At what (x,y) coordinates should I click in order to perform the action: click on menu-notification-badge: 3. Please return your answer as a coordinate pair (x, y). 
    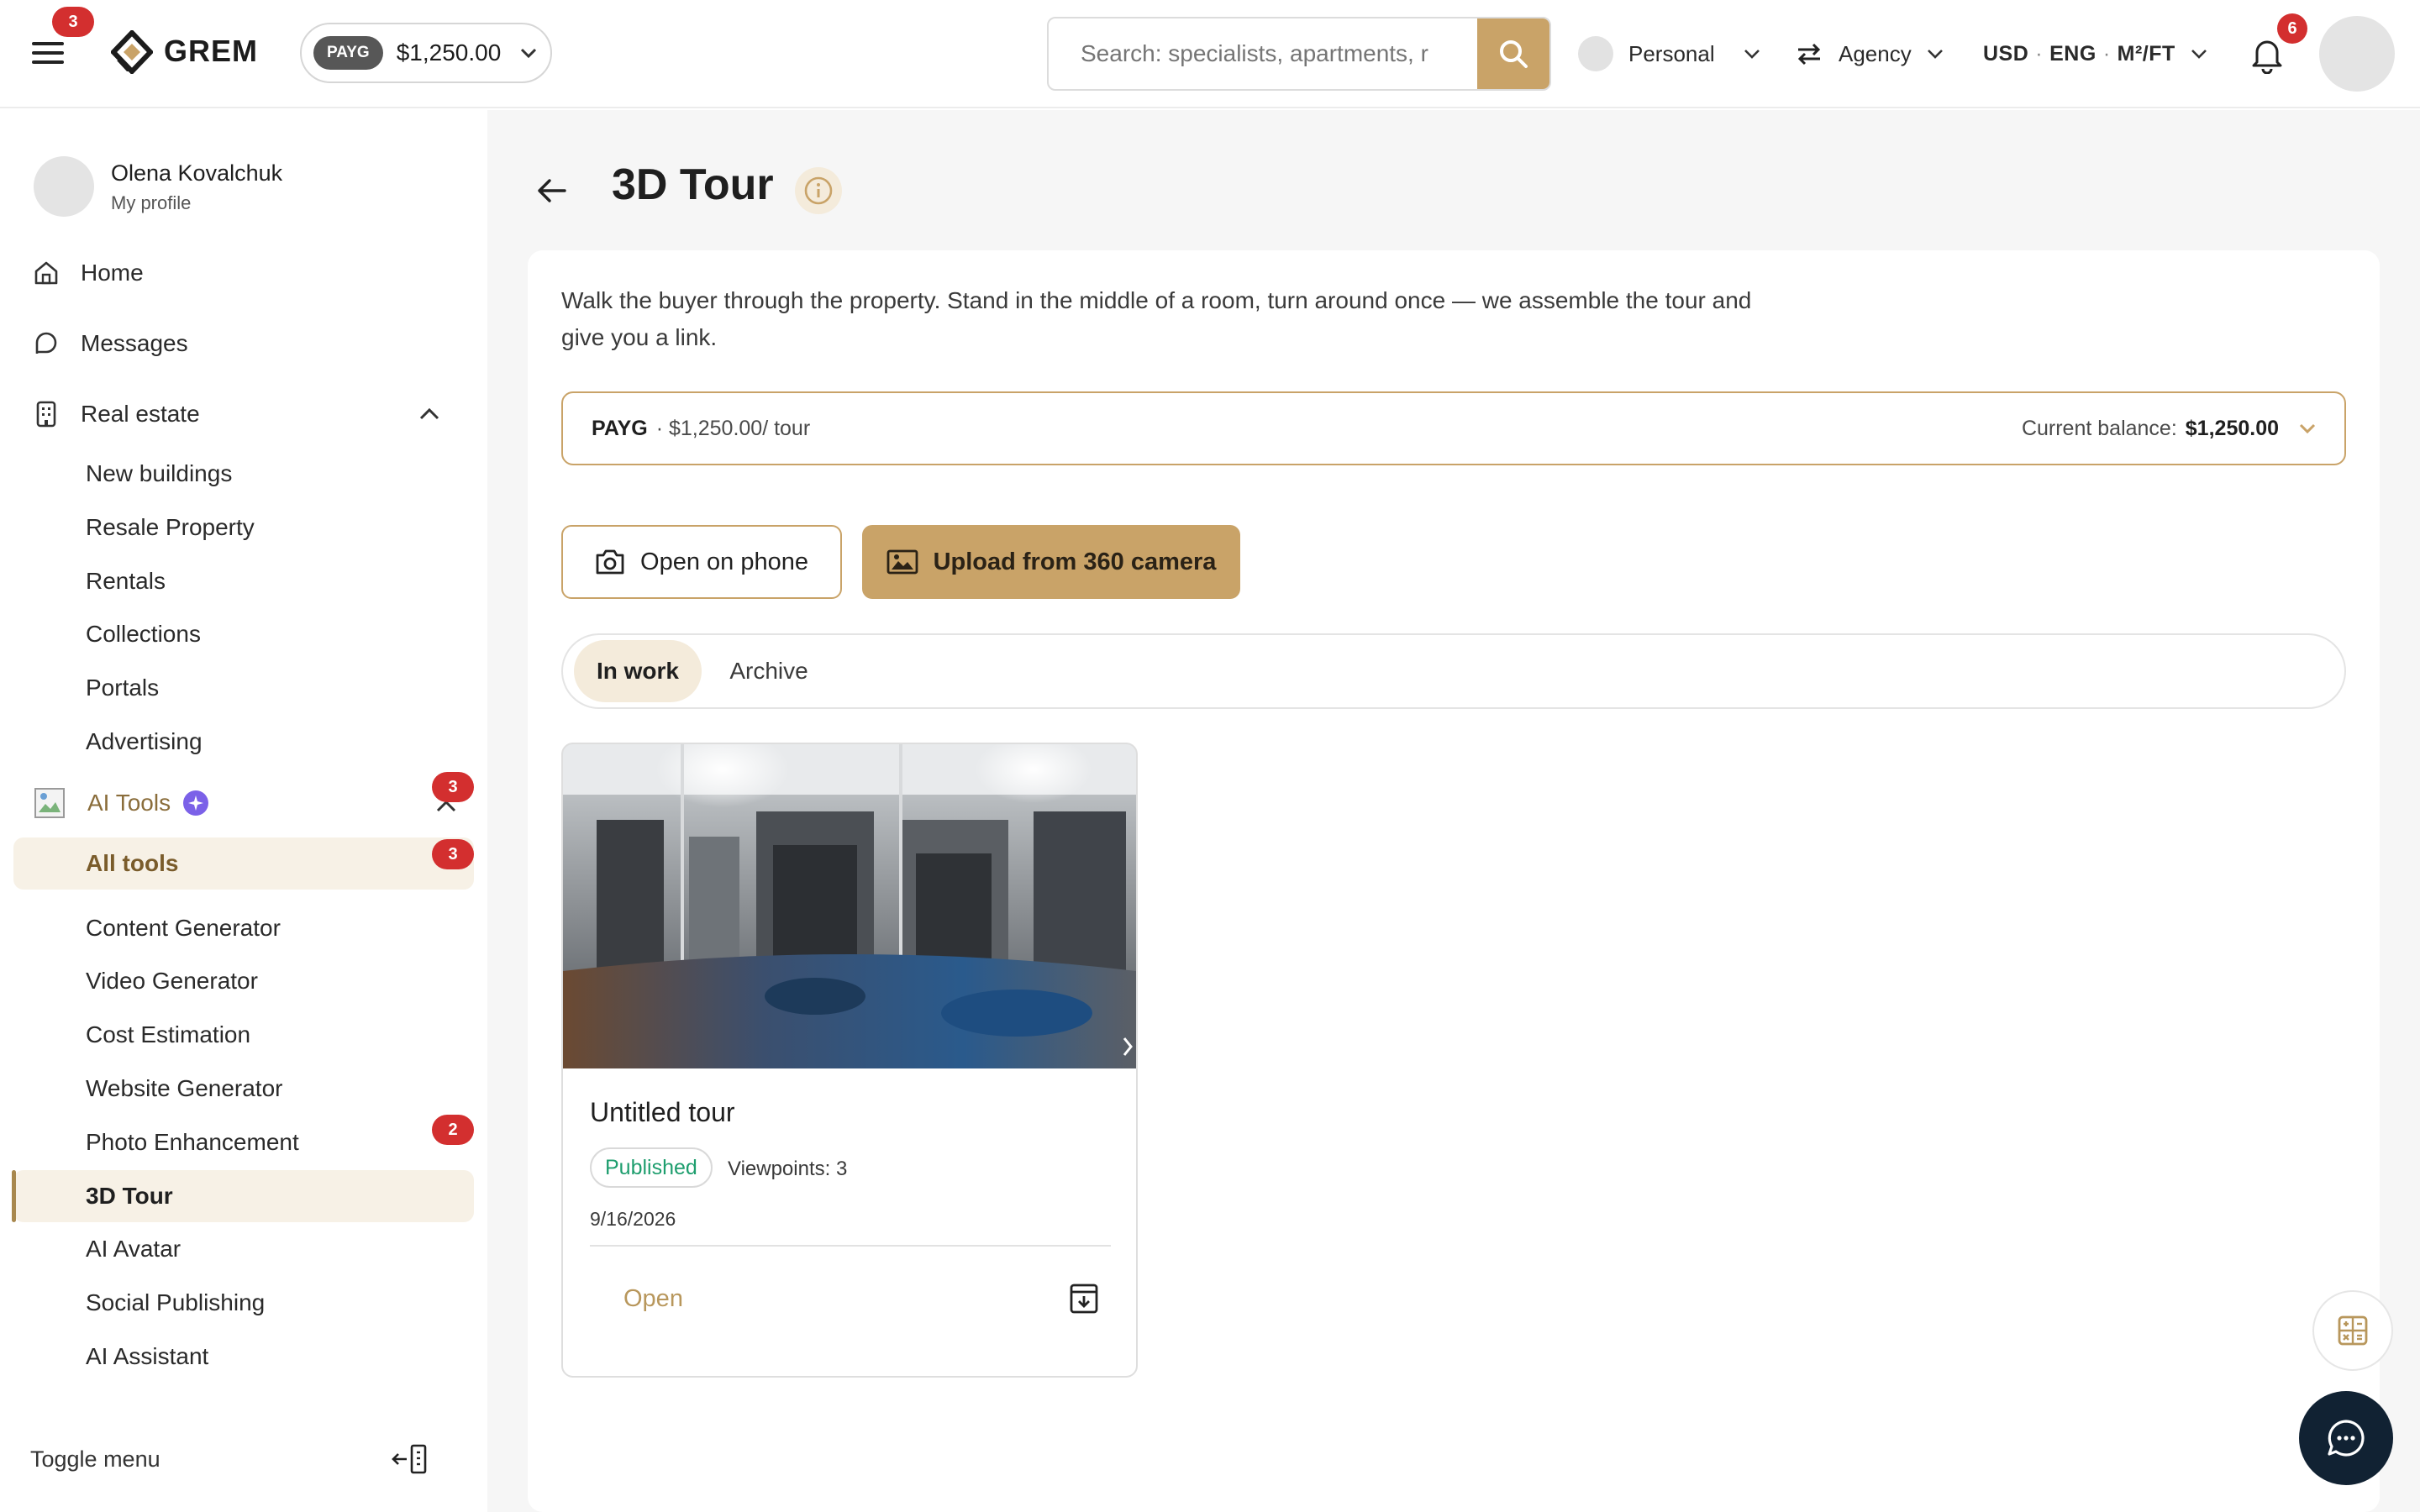
    Looking at the image, I should click on (73, 22).